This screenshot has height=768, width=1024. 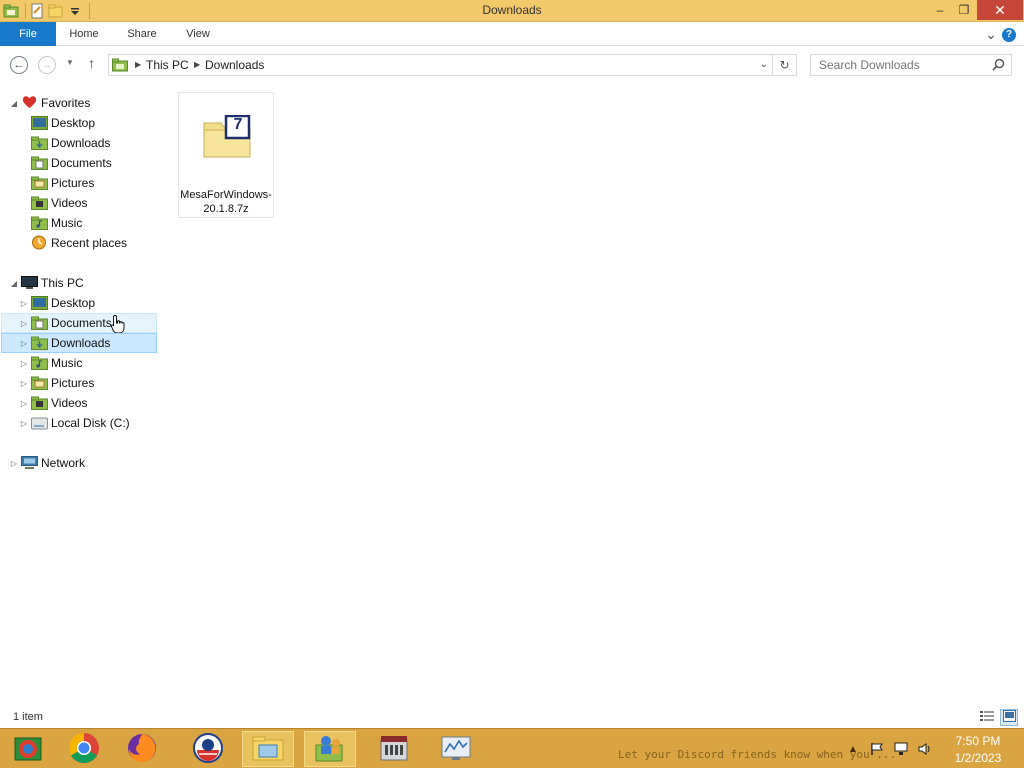 I want to click on nav-pc-downloads: ▷ Downloads, so click(x=79, y=343).